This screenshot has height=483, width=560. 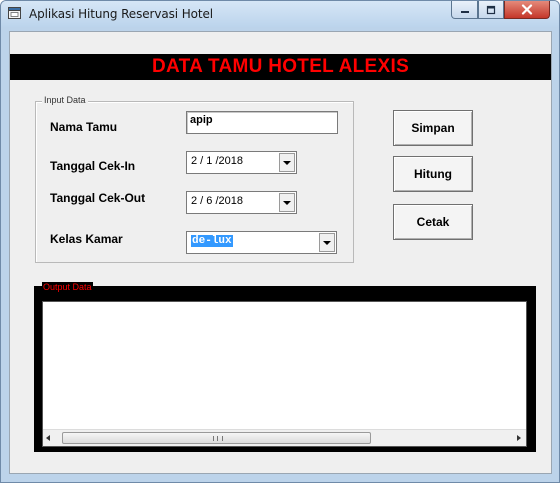 I want to click on cetak-button: Cetak, so click(x=433, y=222).